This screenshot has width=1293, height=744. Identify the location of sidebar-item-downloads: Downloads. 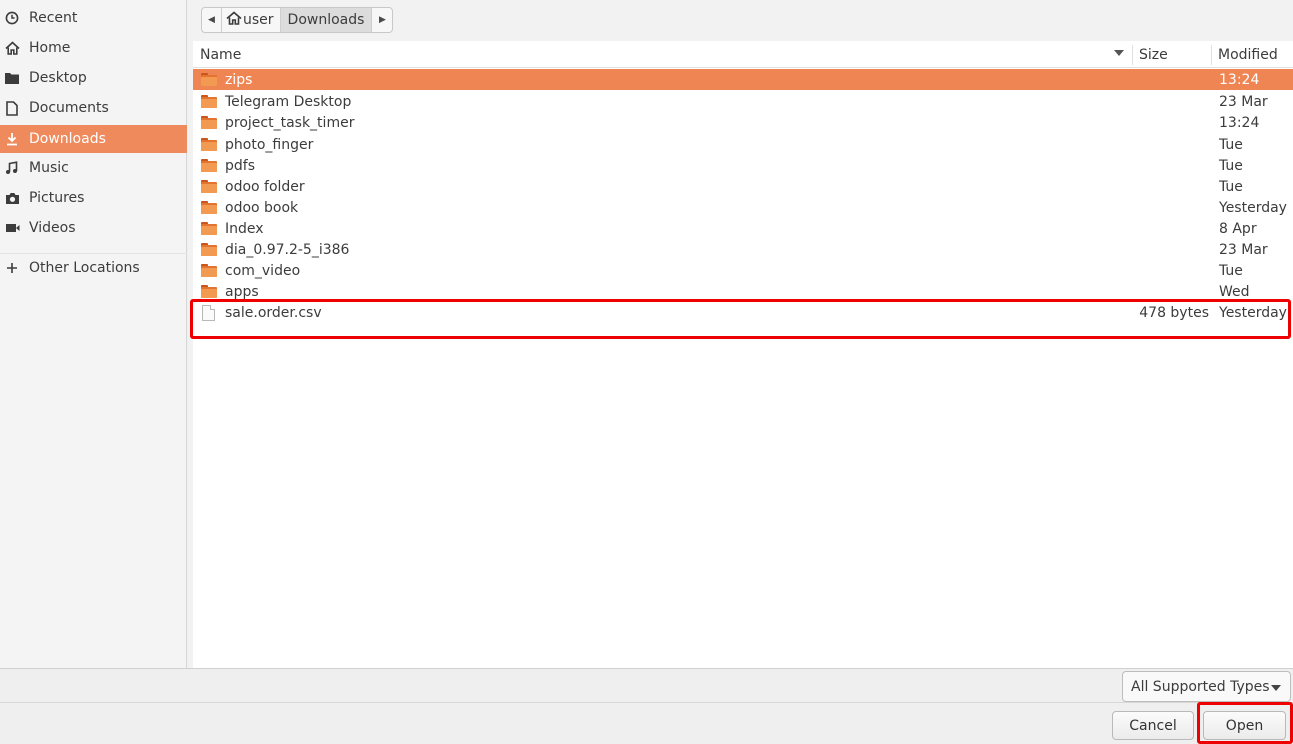
(93, 139).